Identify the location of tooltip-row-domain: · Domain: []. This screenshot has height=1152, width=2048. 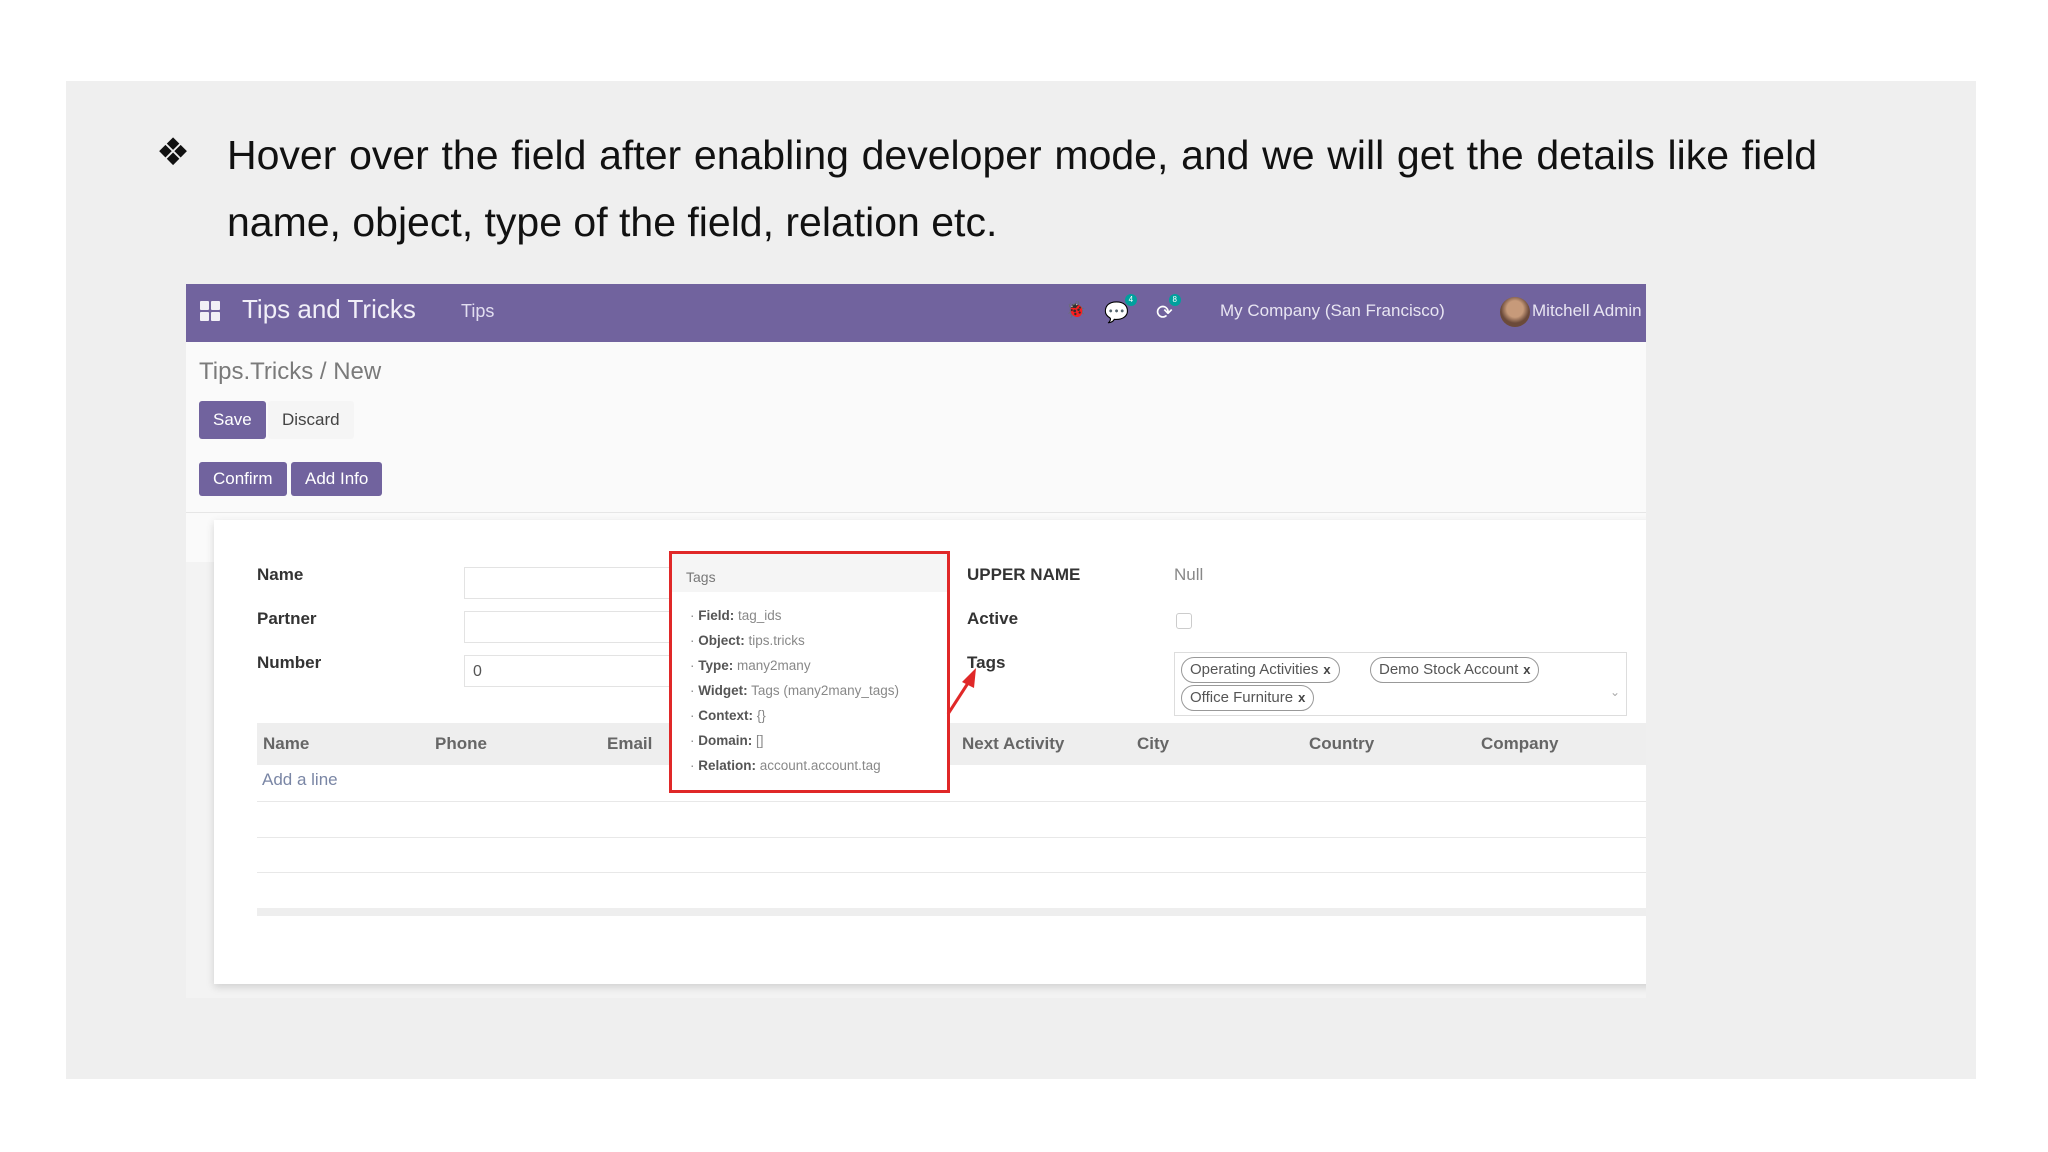
(727, 740).